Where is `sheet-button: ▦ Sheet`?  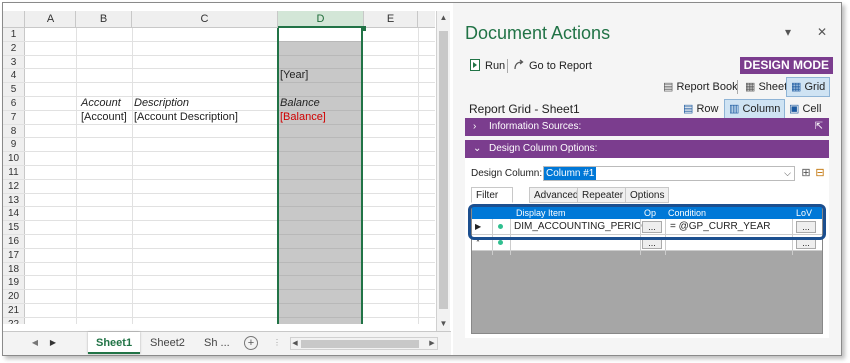
sheet-button: ▦ Sheet is located at coordinates (766, 87).